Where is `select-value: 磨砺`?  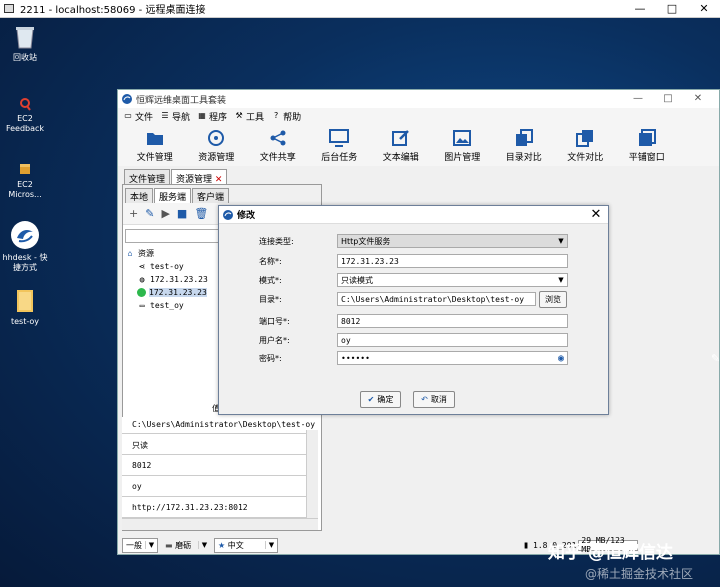 select-value: 磨砺 is located at coordinates (183, 545).